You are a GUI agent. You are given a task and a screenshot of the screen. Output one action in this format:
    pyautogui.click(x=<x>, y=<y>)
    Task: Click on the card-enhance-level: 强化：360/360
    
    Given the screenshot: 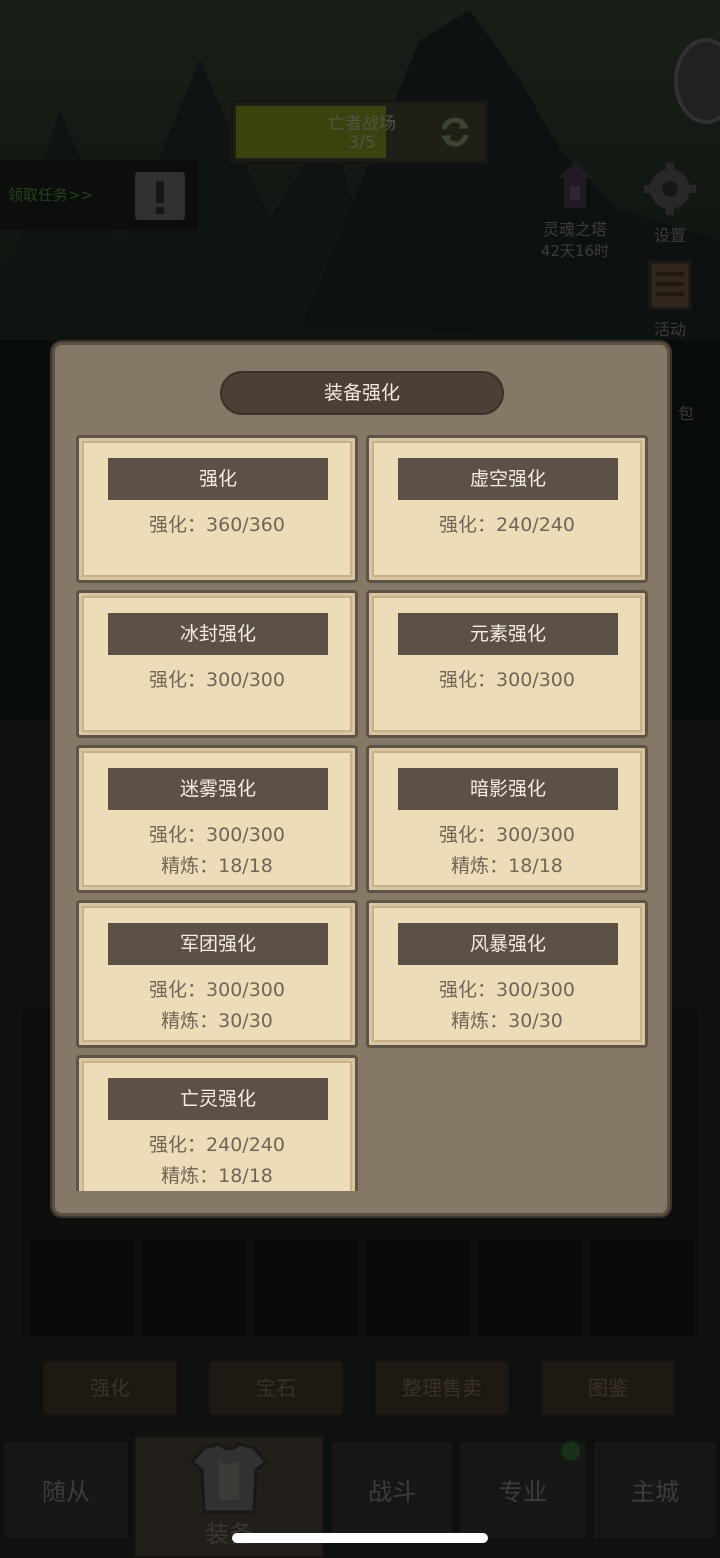 What is the action you would take?
    pyautogui.click(x=217, y=525)
    